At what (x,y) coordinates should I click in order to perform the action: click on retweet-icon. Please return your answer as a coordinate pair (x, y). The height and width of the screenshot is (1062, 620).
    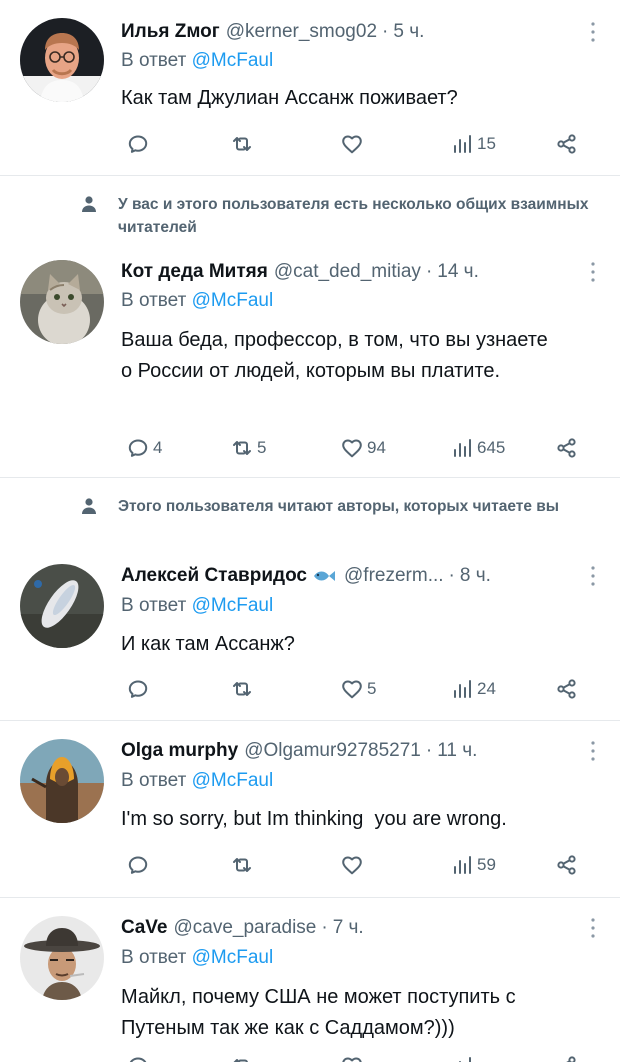
    Looking at the image, I should click on (242, 144).